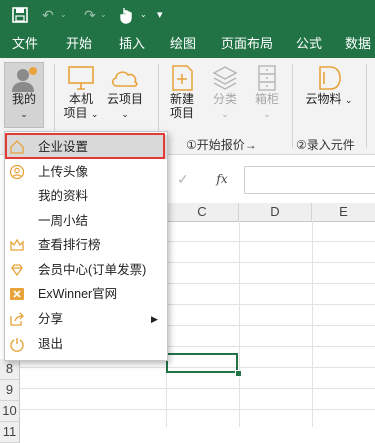 Image resolution: width=375 pixels, height=443 pixels. What do you see at coordinates (51, 344) in the screenshot?
I see `menu-item-label: 退出` at bounding box center [51, 344].